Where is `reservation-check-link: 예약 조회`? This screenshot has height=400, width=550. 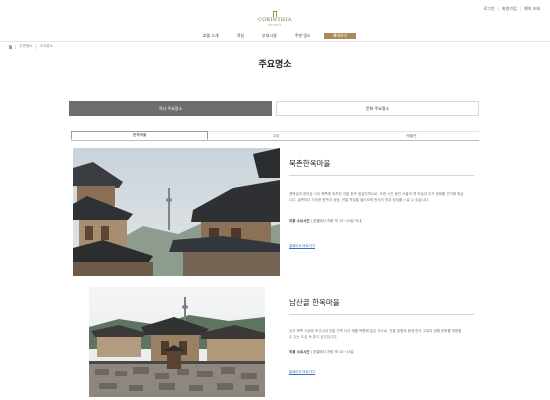
reservation-check-link: 예약 조회 is located at coordinates (532, 9).